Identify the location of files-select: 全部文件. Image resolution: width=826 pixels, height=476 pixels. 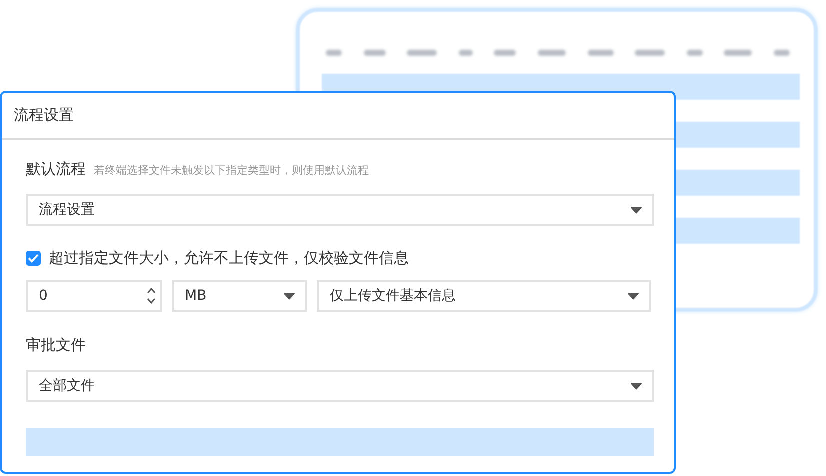
(340, 386).